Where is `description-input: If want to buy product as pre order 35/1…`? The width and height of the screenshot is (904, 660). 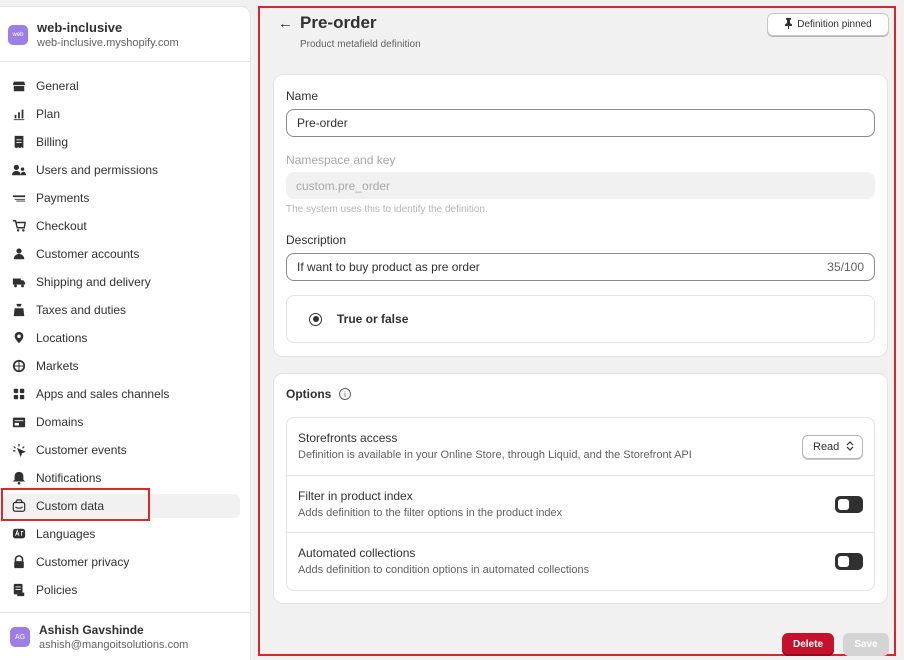
description-input: If want to buy product as pre order 35/1… is located at coordinates (580, 267).